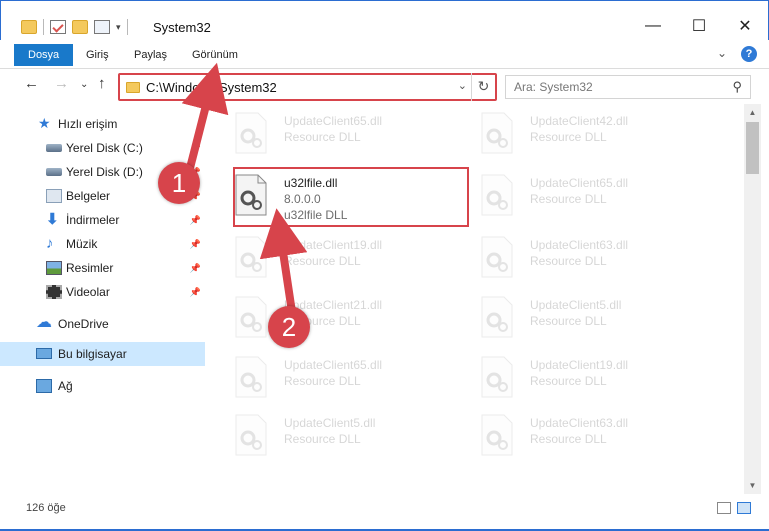  I want to click on item-count: 126 öğe, so click(46, 508).